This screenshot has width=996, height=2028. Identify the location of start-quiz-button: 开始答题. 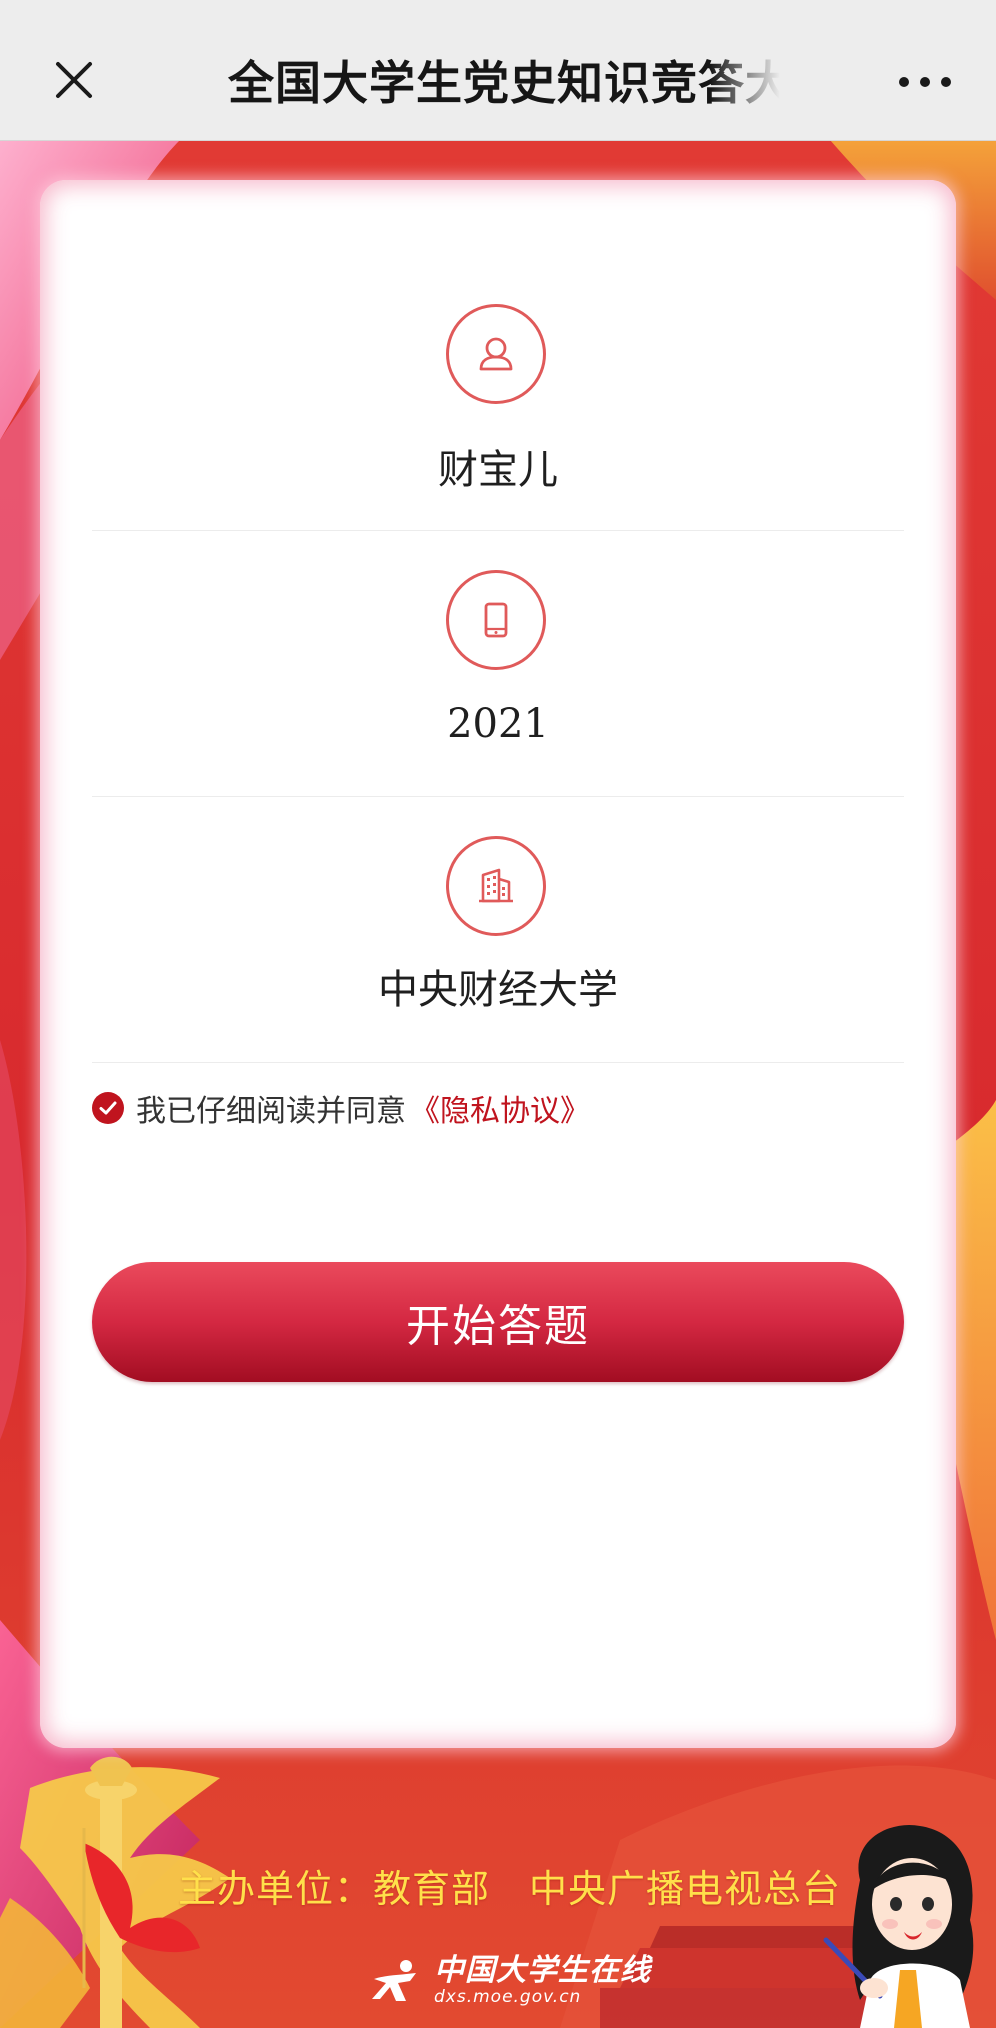
(498, 1322).